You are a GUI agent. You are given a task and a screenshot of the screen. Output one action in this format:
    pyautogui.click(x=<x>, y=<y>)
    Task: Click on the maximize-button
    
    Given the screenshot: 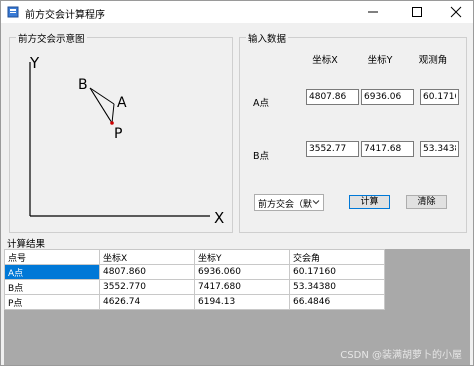 What is the action you would take?
    pyautogui.click(x=417, y=12)
    